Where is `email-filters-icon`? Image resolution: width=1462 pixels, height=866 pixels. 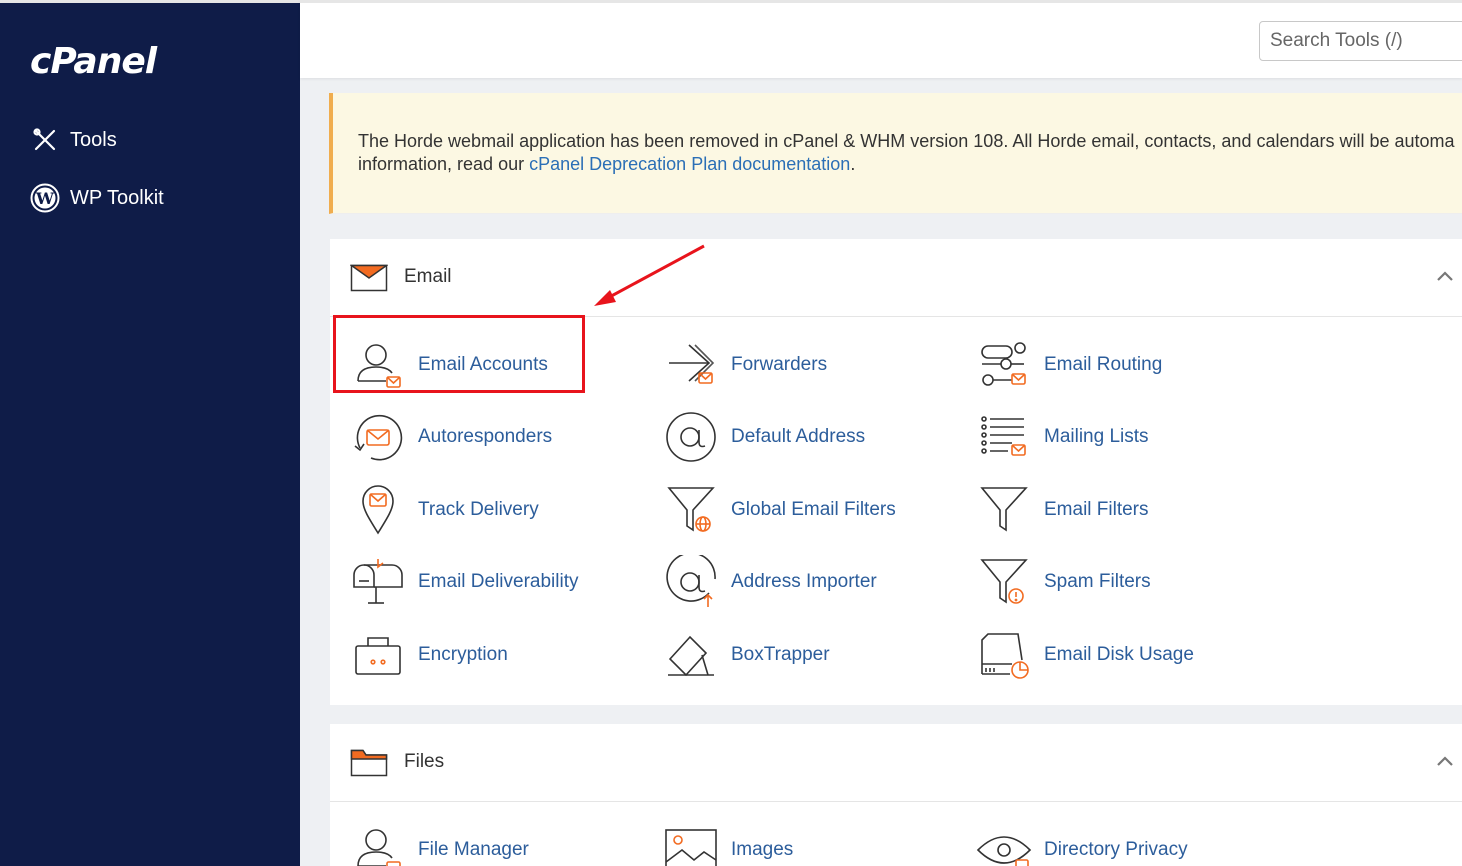
email-filters-icon is located at coordinates (1004, 510).